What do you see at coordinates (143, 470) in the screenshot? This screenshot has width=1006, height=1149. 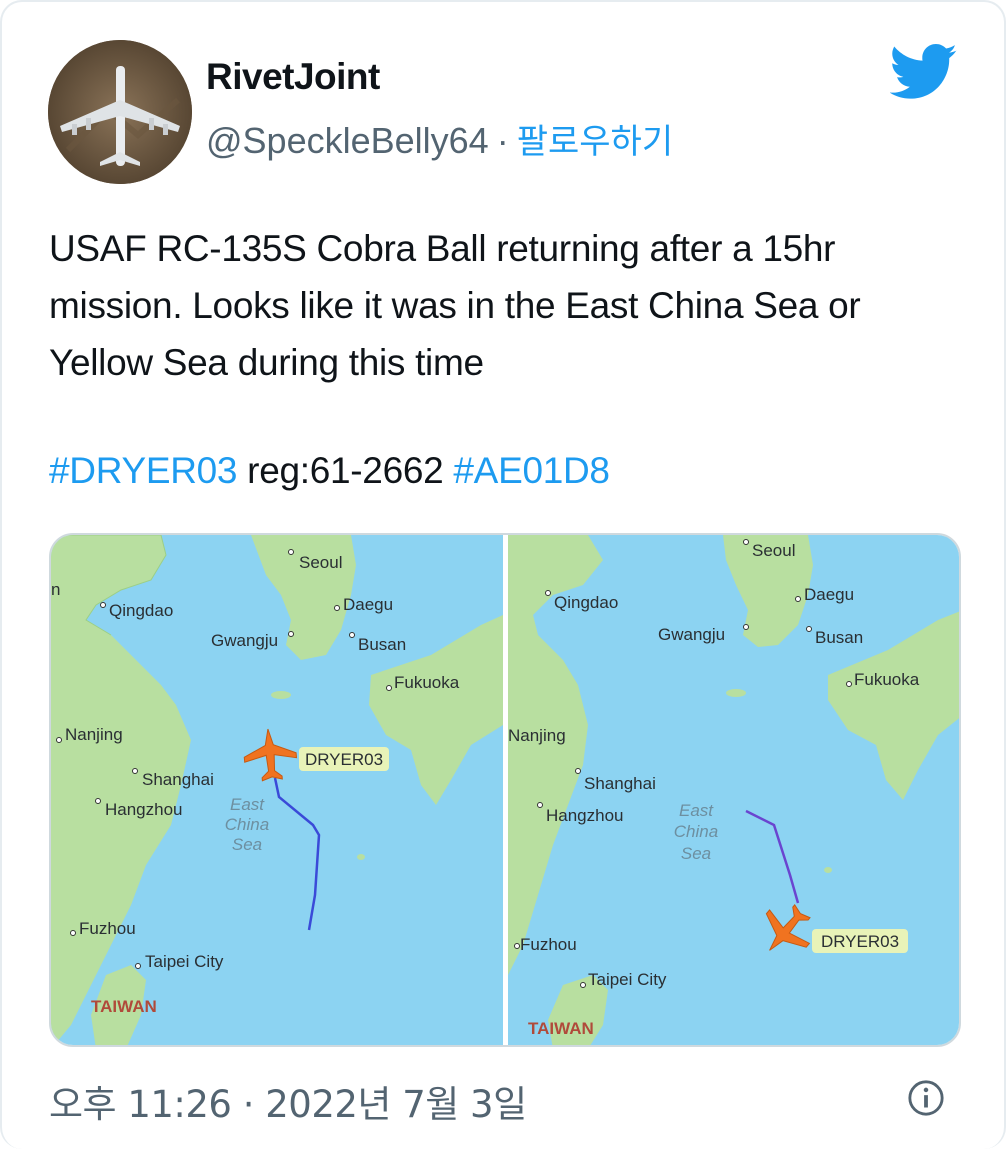 I see `hashtag-dryer03: #DRYER03` at bounding box center [143, 470].